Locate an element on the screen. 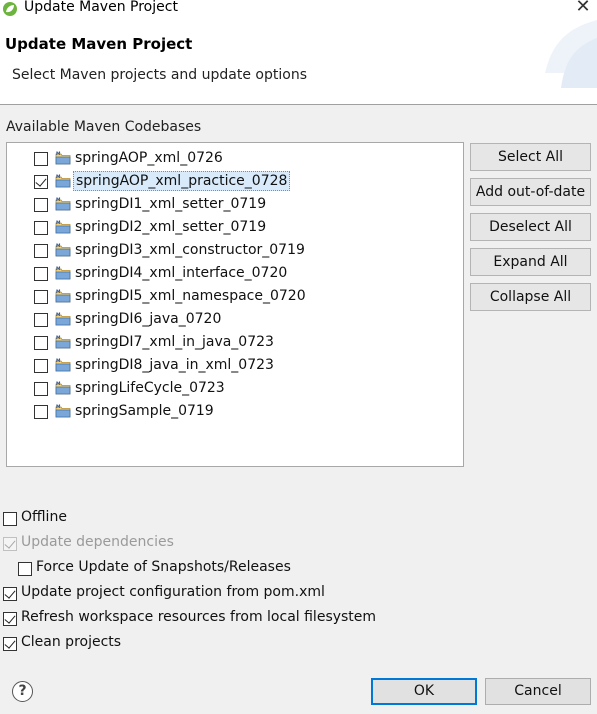 The width and height of the screenshot is (597, 714). expand-all-button: Expand All is located at coordinates (530, 262).